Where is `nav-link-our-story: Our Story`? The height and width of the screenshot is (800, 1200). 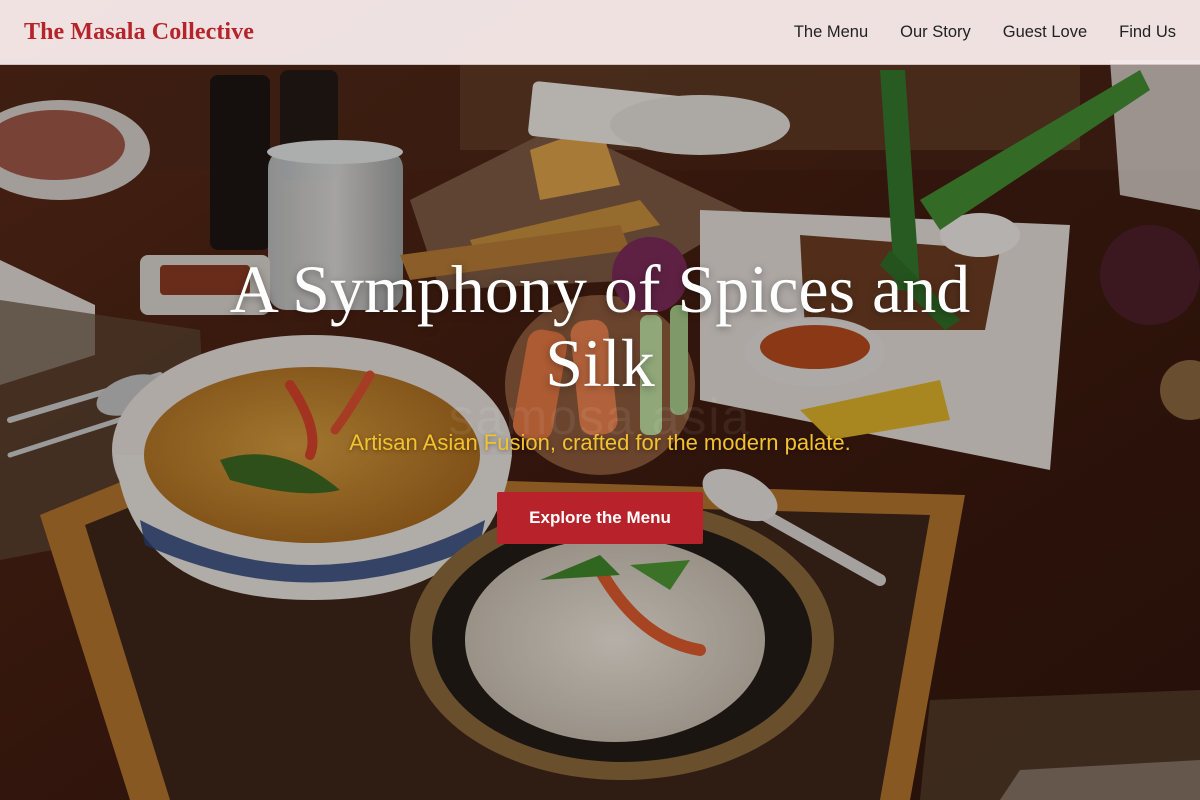 nav-link-our-story: Our Story is located at coordinates (935, 32).